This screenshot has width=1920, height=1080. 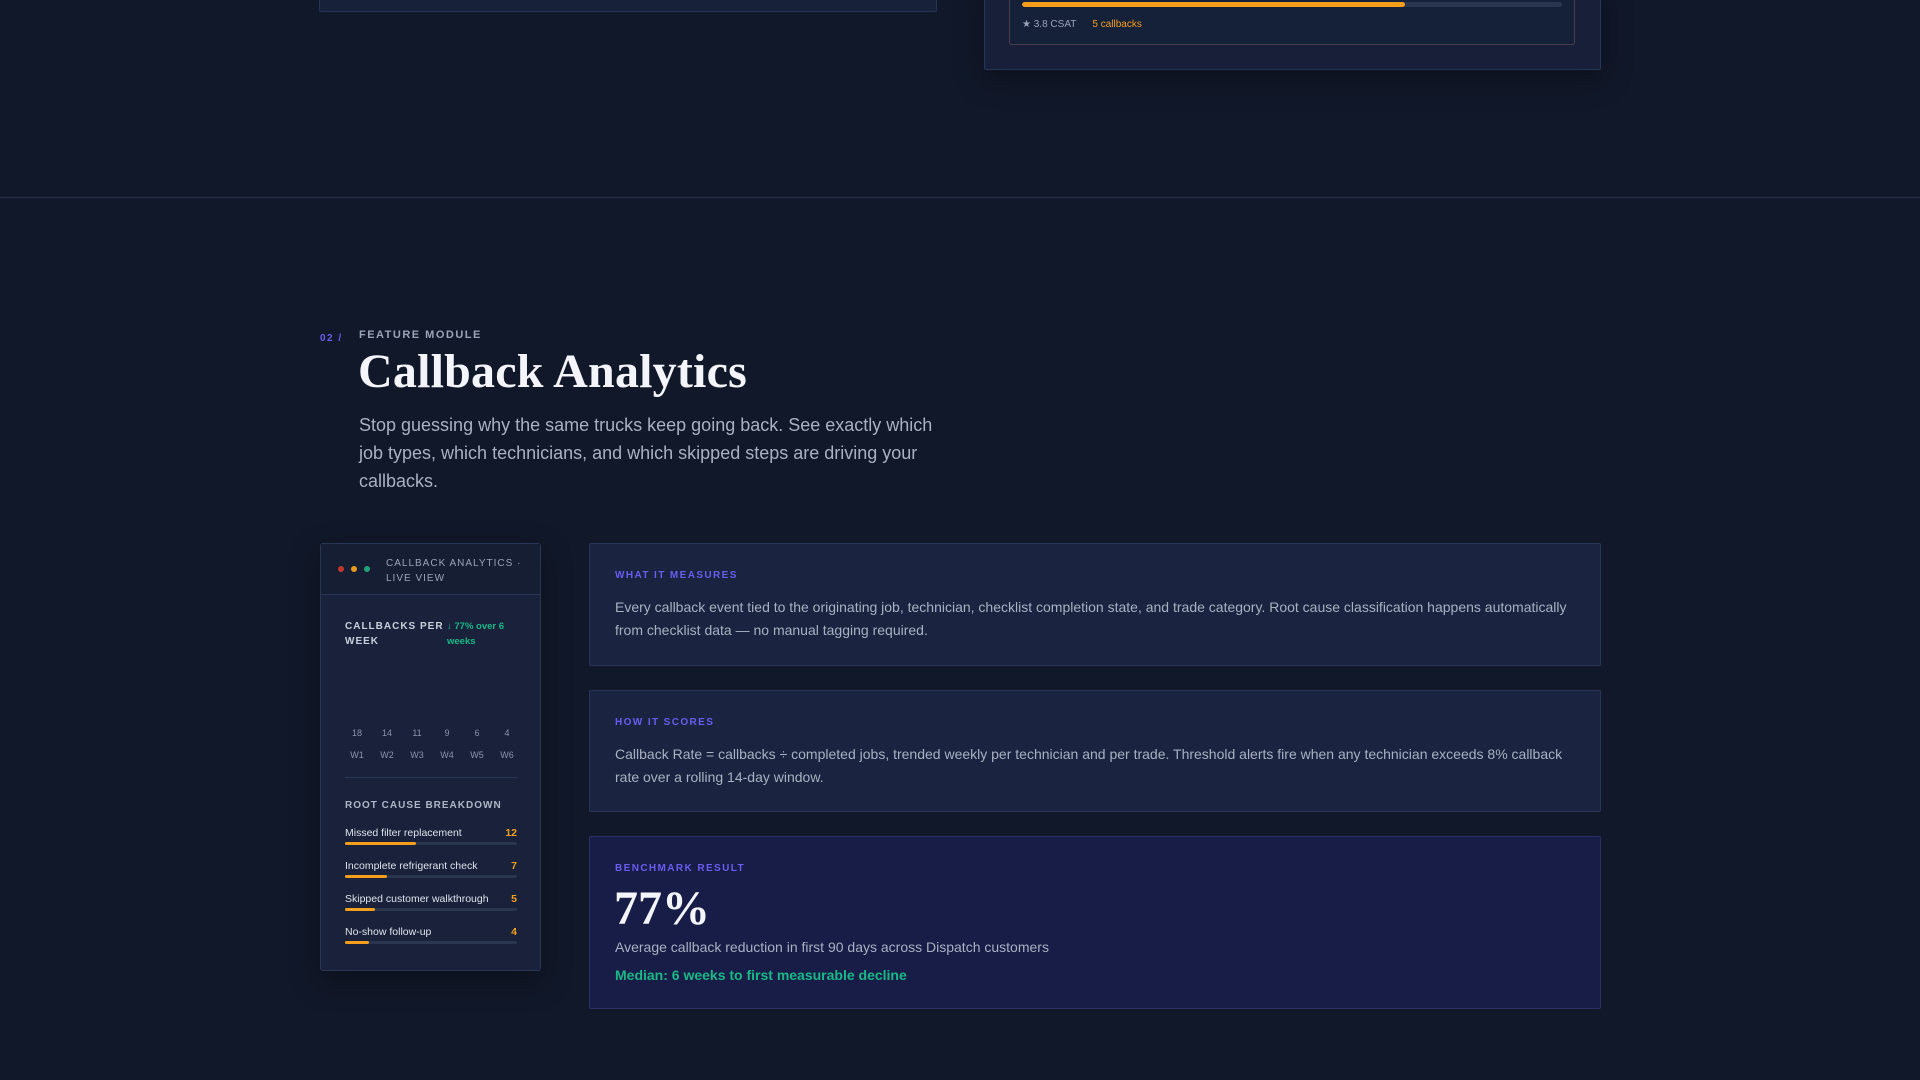 I want to click on previous-card, so click(x=628, y=6).